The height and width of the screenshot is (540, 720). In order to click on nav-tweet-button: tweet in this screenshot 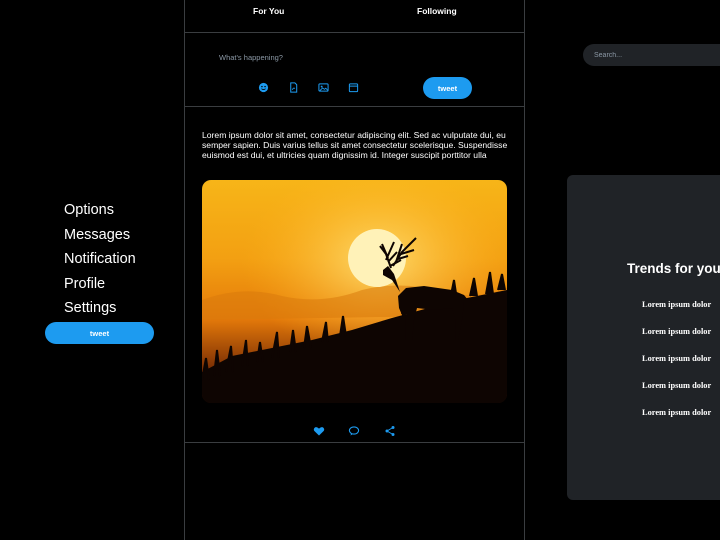, I will do `click(99, 333)`.